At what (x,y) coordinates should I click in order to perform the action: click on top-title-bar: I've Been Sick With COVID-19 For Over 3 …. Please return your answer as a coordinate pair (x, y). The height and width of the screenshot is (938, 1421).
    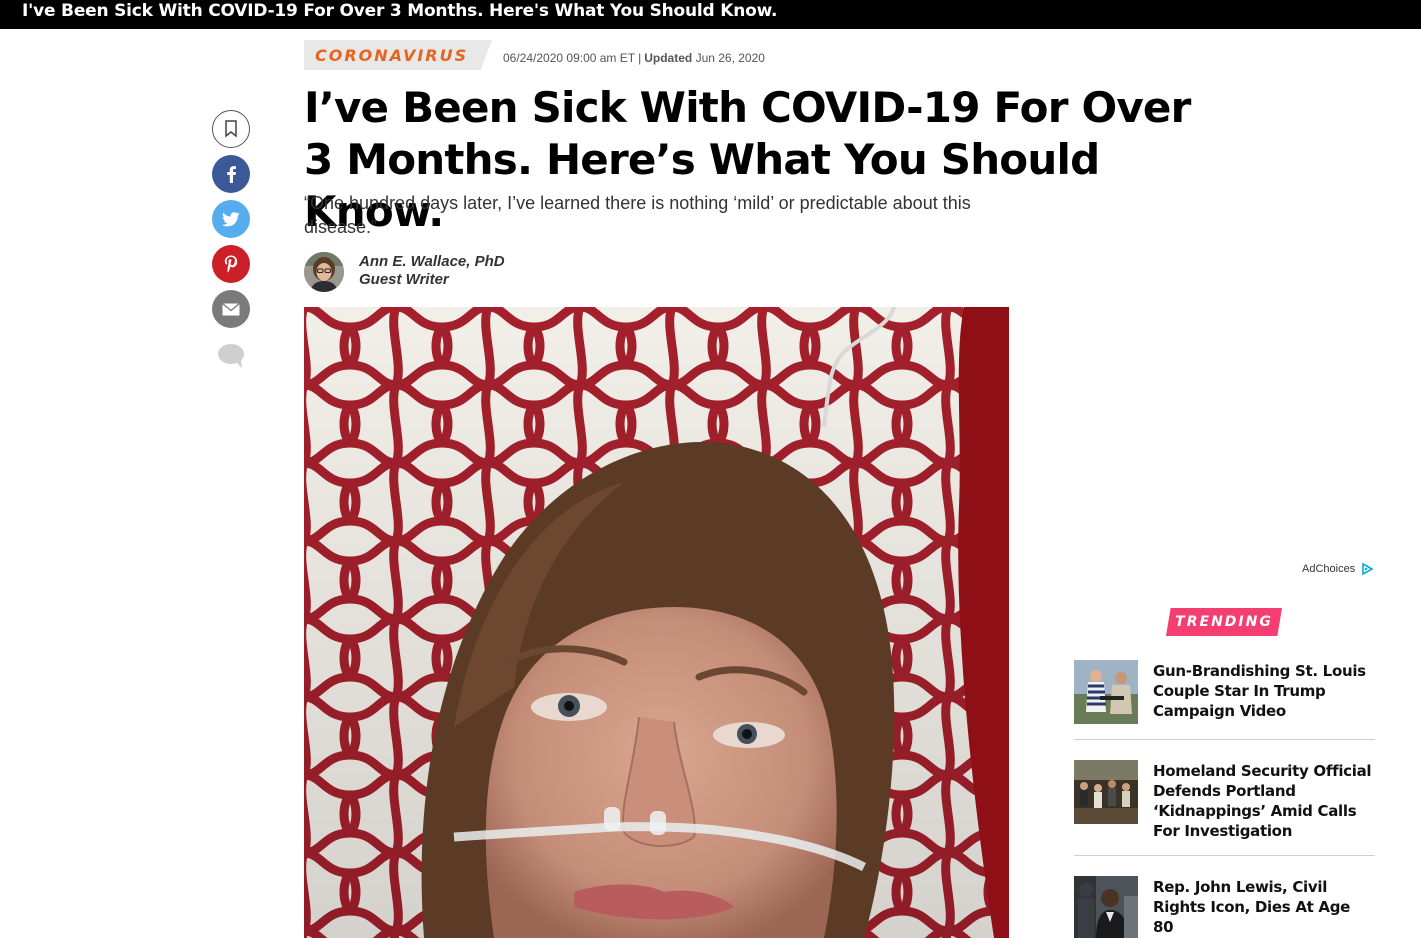
    Looking at the image, I should click on (710, 14).